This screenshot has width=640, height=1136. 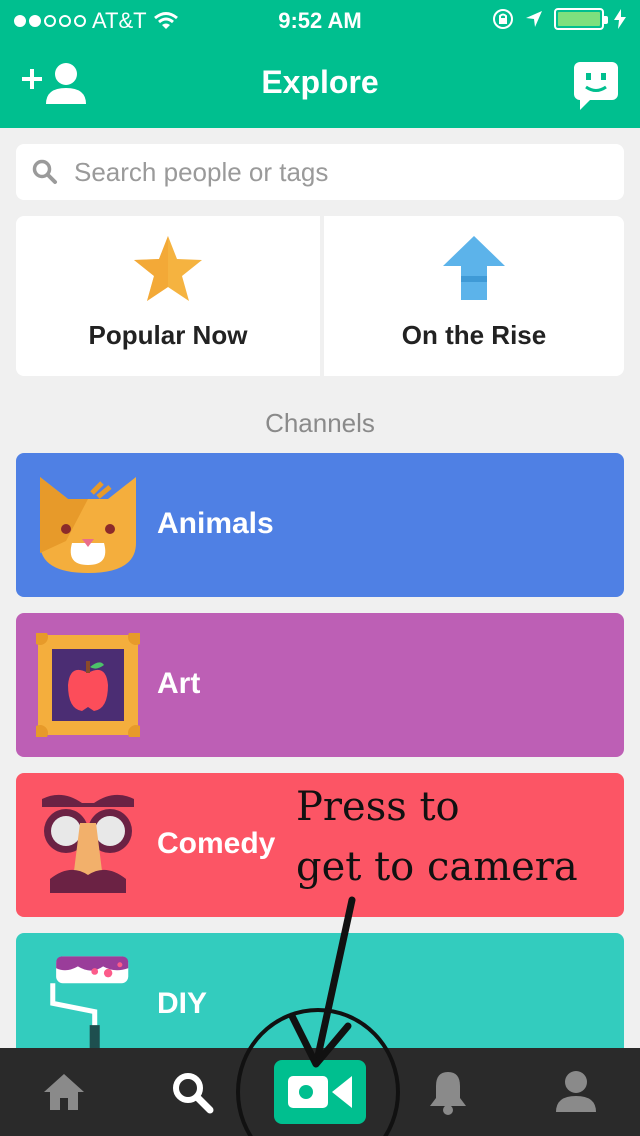 What do you see at coordinates (576, 1092) in the screenshot?
I see `profile-tab-icon` at bounding box center [576, 1092].